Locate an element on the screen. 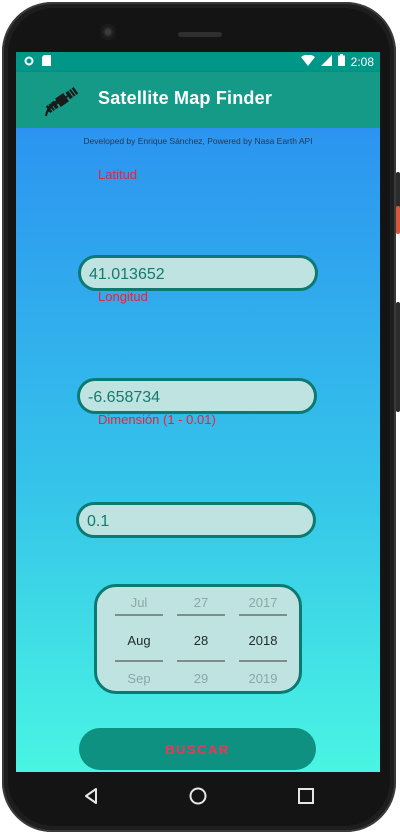 This screenshot has height=836, width=400. month-next: Sep is located at coordinates (139, 678).